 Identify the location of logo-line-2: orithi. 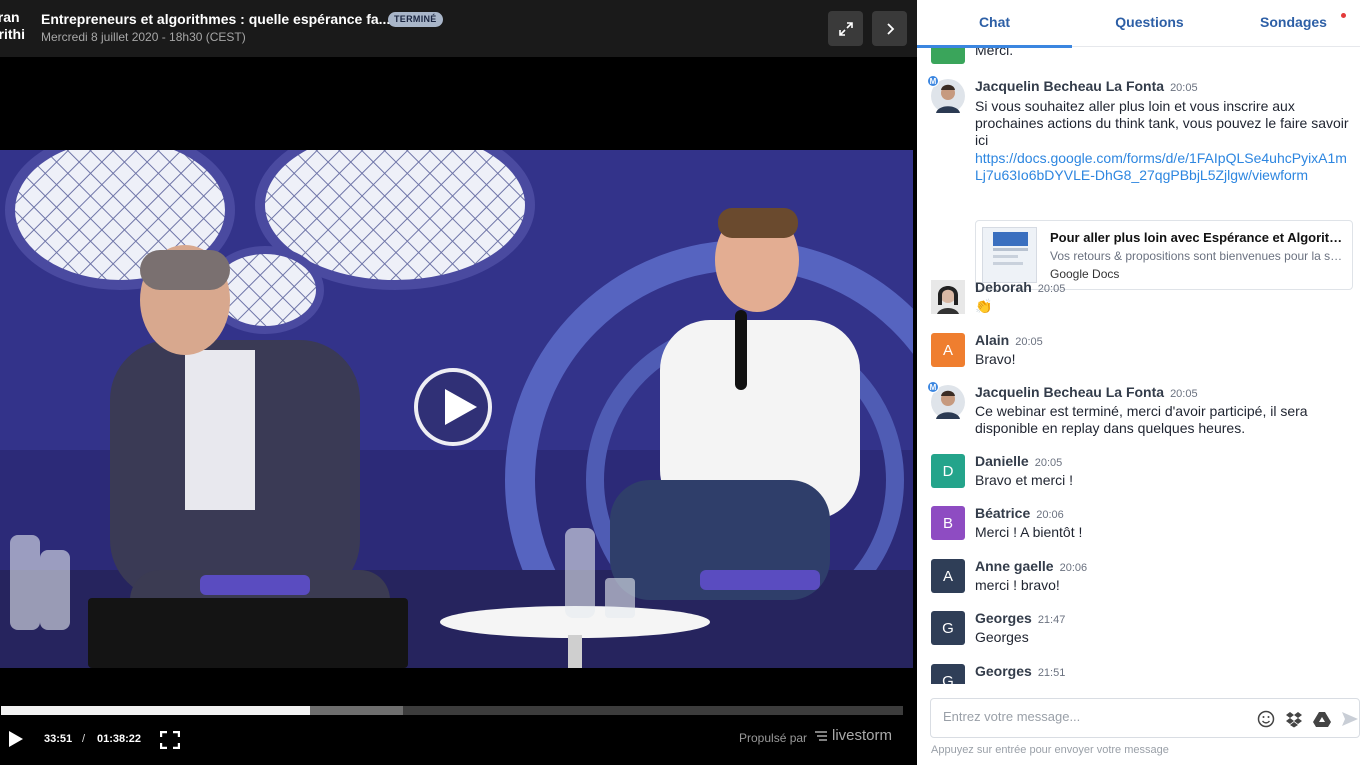
(12, 34).